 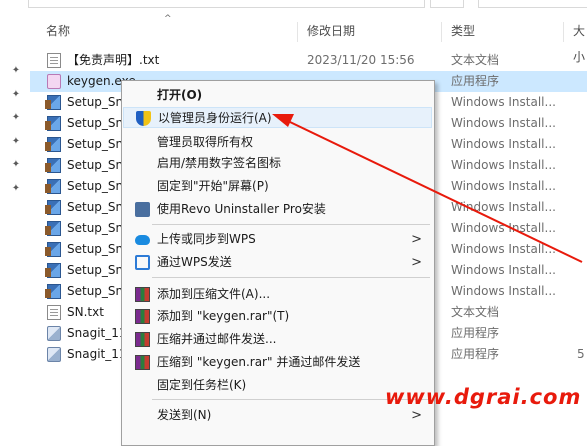 I want to click on menu-item-take-ownership: 管理员取得所有权, so click(x=277, y=142).